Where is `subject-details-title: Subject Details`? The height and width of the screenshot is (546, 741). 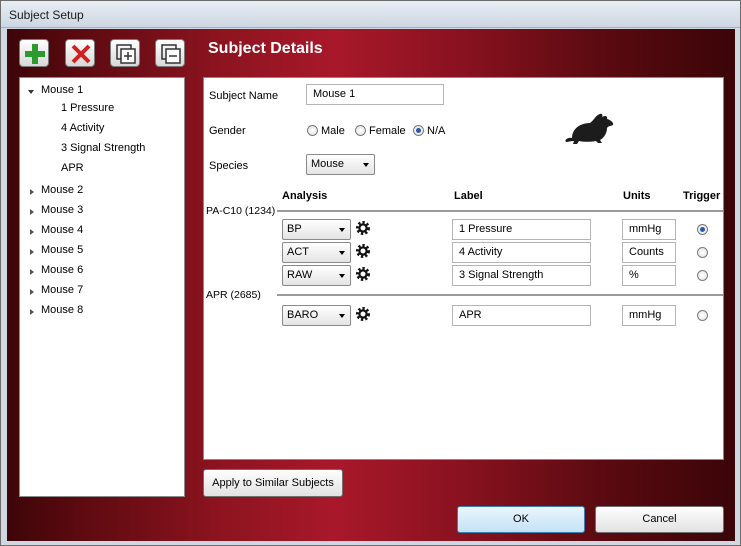
subject-details-title: Subject Details is located at coordinates (265, 48).